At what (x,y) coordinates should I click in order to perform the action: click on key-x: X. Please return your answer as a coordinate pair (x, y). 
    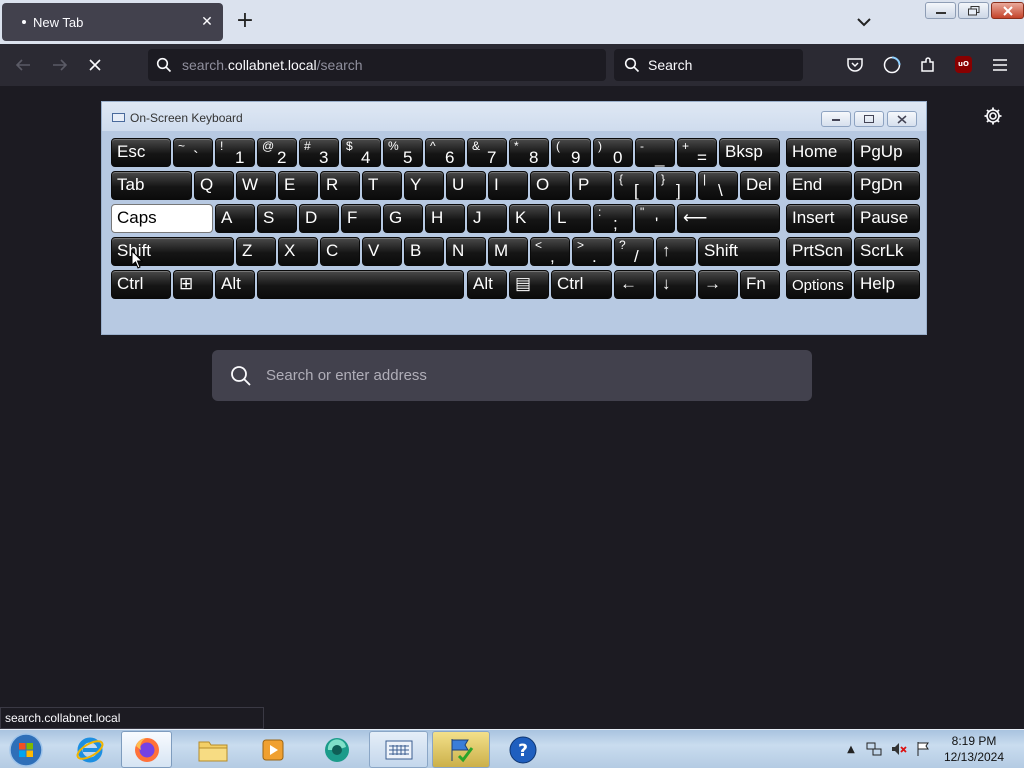
    Looking at the image, I should click on (298, 251).